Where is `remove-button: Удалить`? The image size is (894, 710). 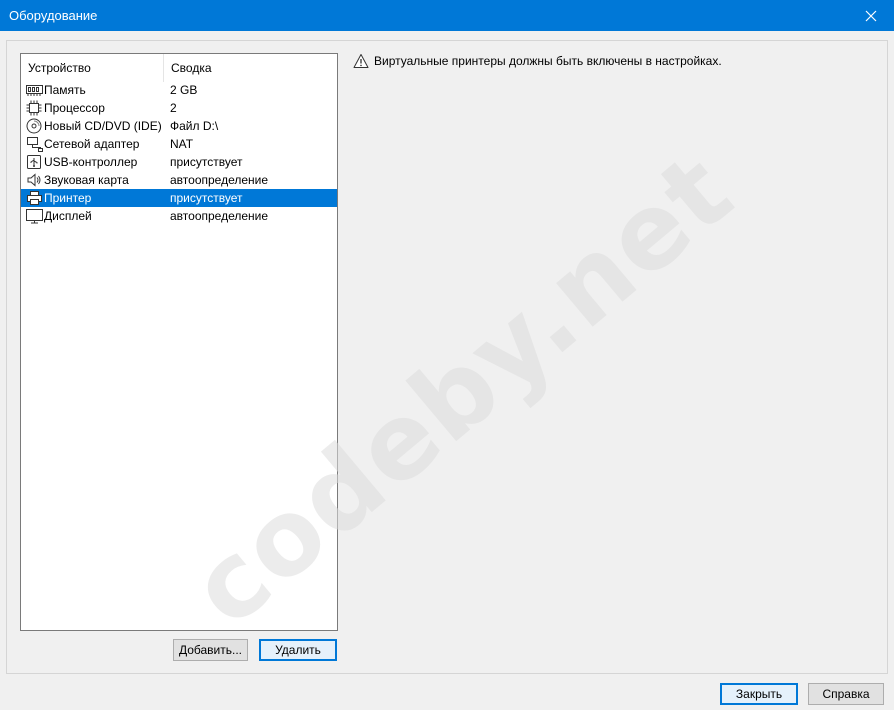
remove-button: Удалить is located at coordinates (298, 650).